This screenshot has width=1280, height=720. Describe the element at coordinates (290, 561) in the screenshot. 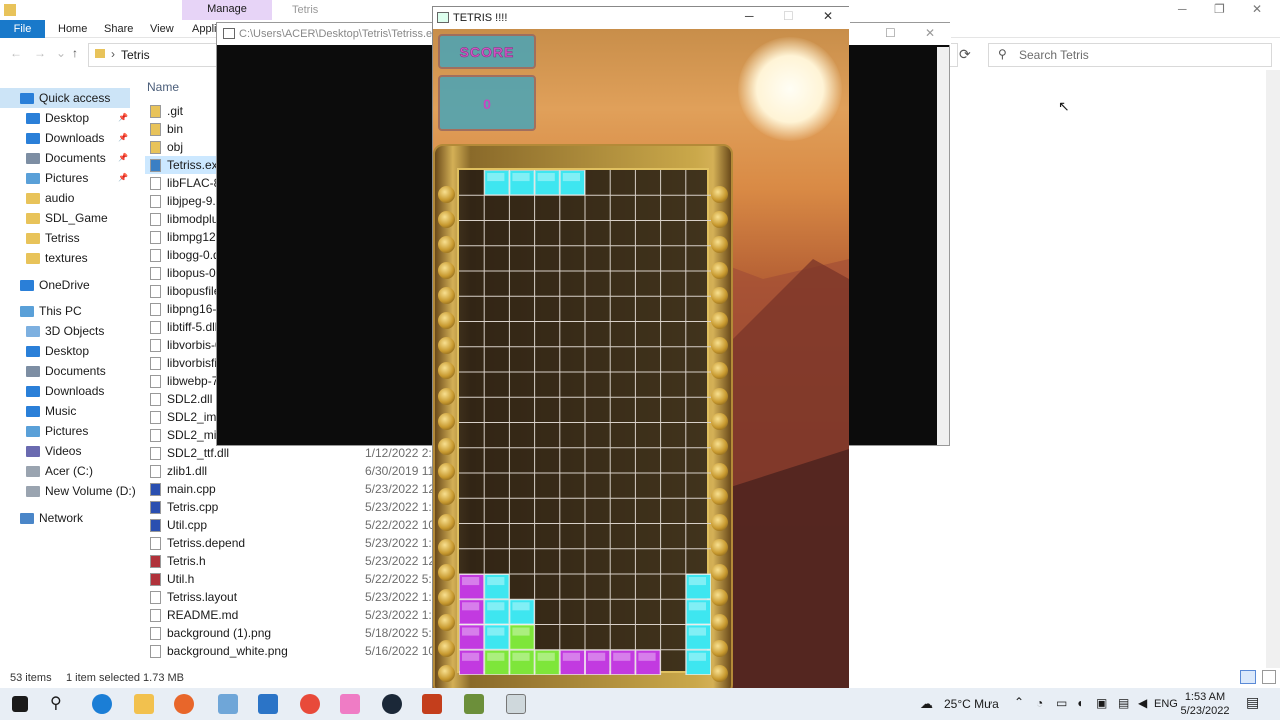

I see `file-row: Tetris.h 5/23/2022 12:0` at that location.